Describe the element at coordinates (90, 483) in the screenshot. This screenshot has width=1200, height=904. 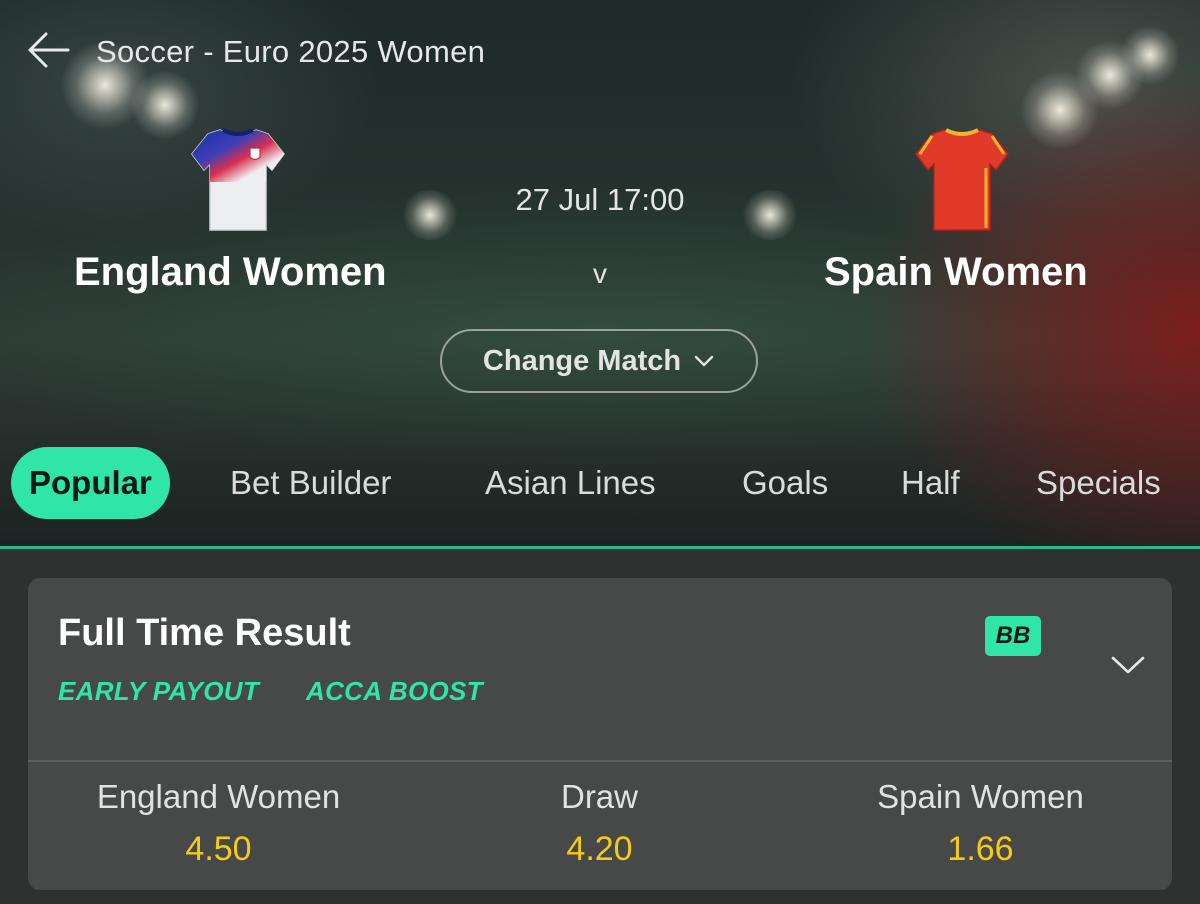
I see `tab-popular: Popular` at that location.